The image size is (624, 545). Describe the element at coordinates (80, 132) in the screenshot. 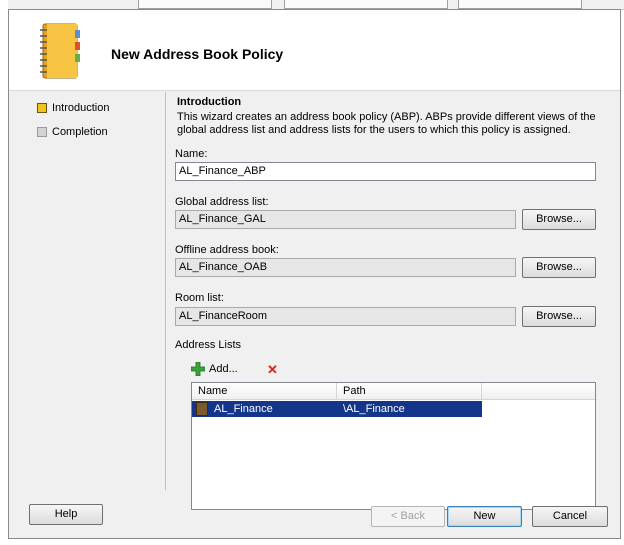

I see `step-label: Completion` at that location.